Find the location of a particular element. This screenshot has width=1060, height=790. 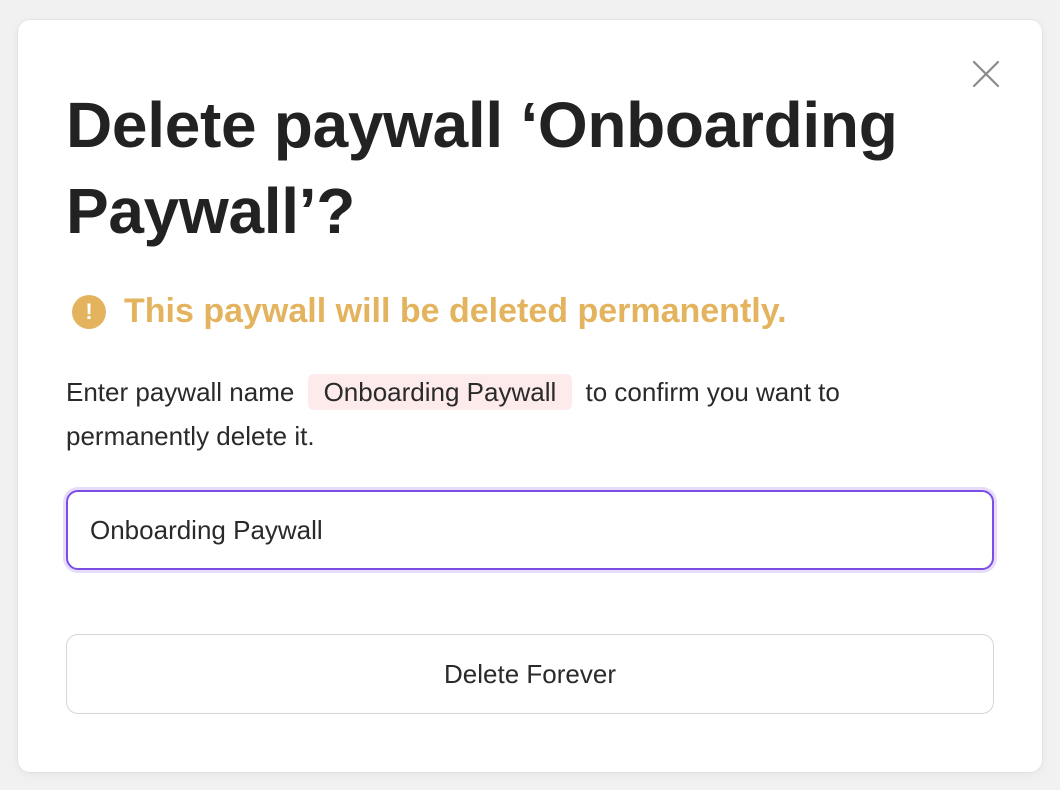

close-button is located at coordinates (986, 74).